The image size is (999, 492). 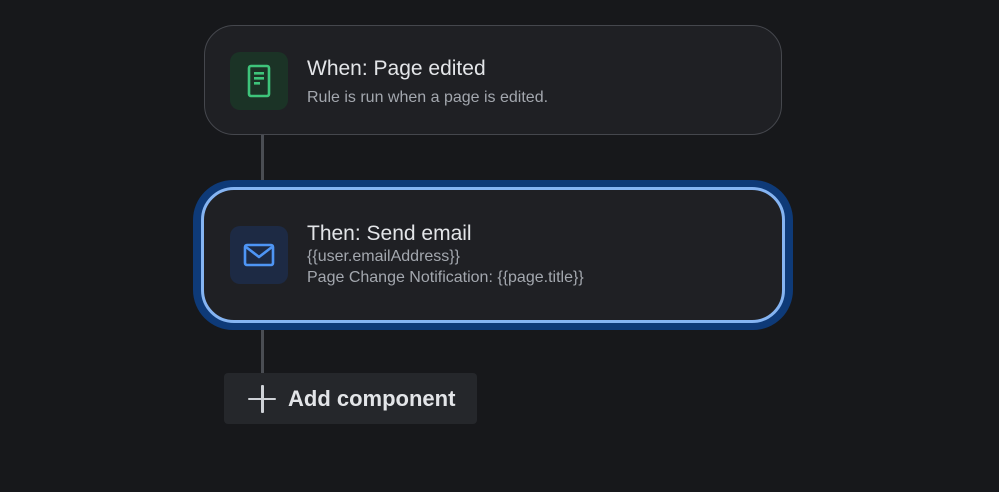 What do you see at coordinates (445, 277) in the screenshot?
I see `action-subject: Page Change Notification: {{page.title}}` at bounding box center [445, 277].